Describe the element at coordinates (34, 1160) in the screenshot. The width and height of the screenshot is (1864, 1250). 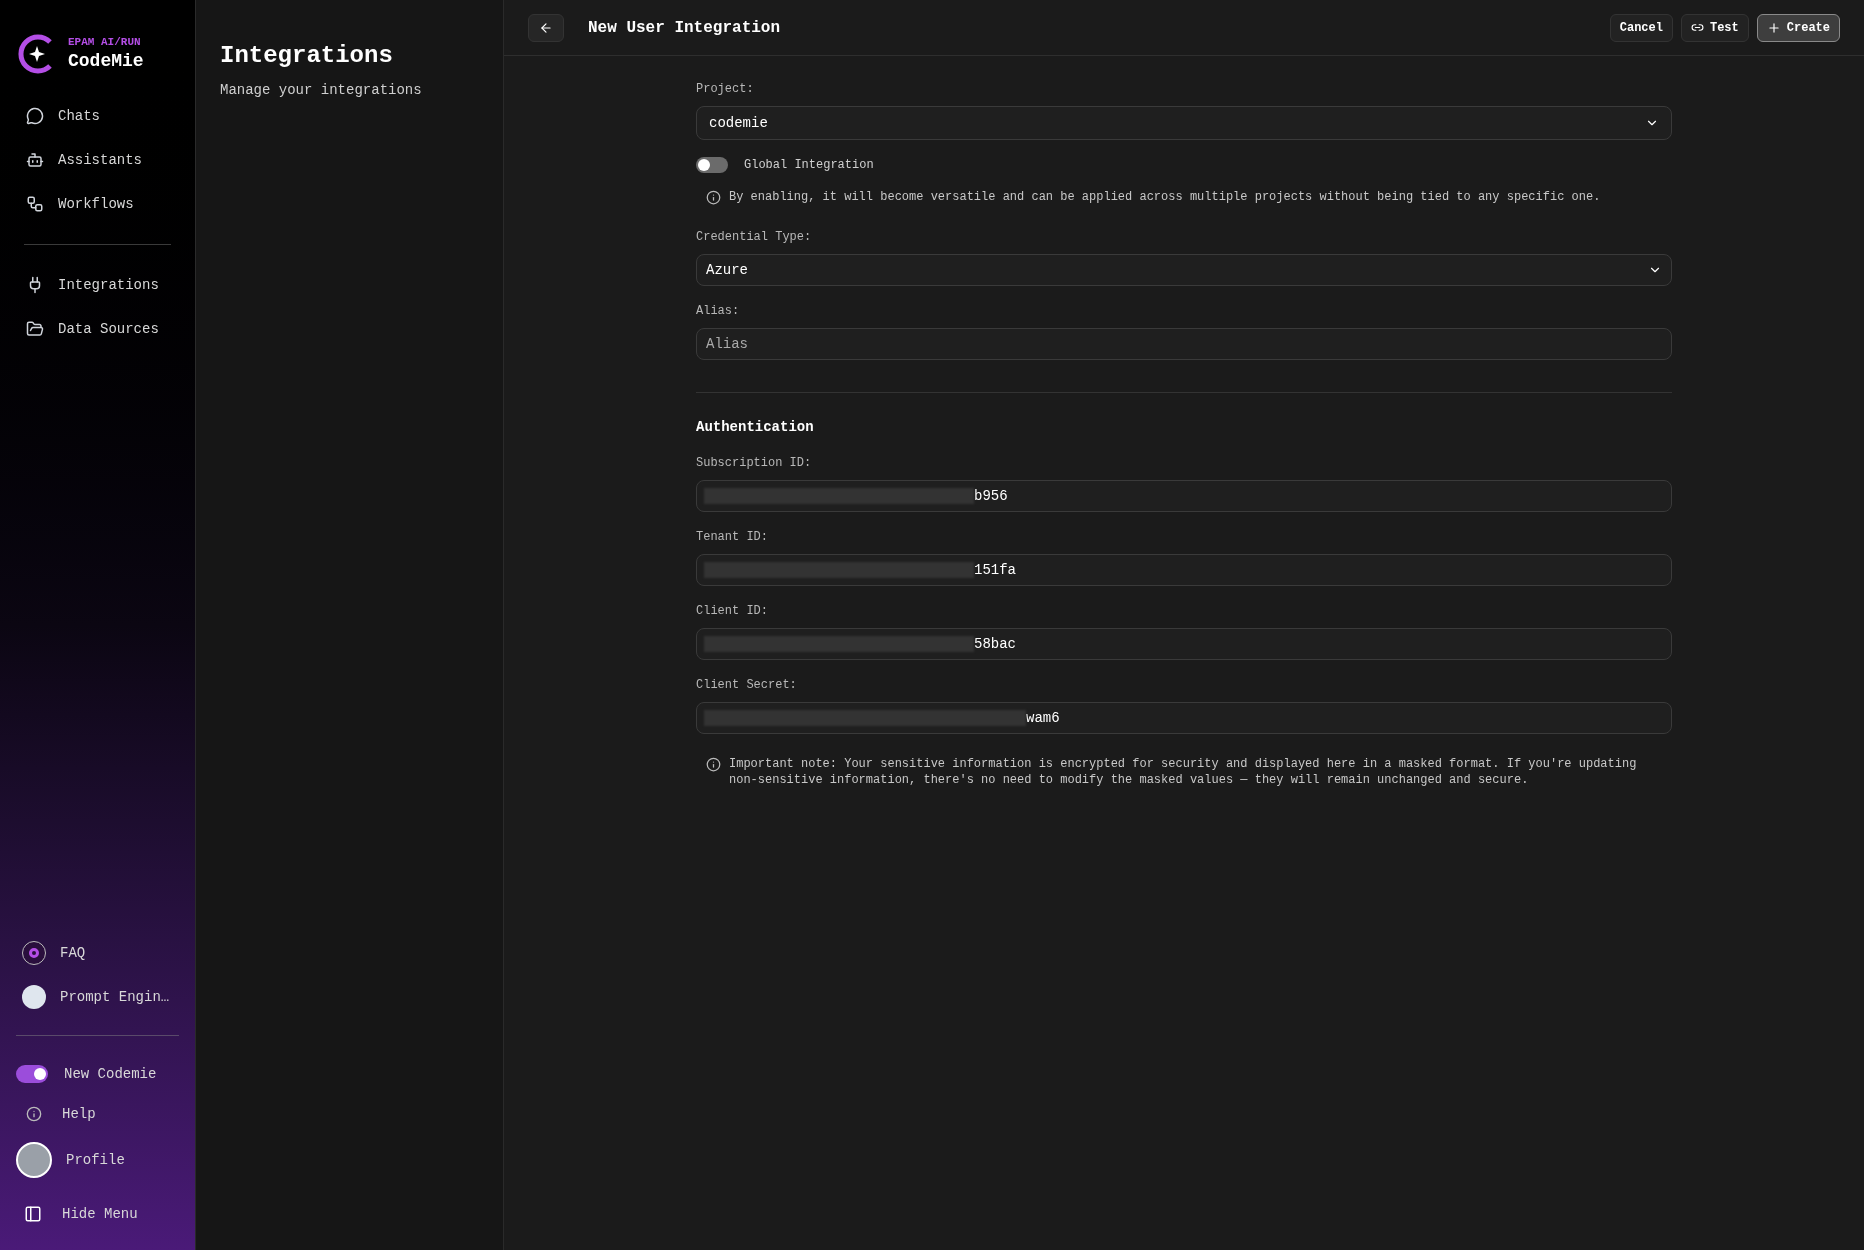
I see `avatar` at that location.